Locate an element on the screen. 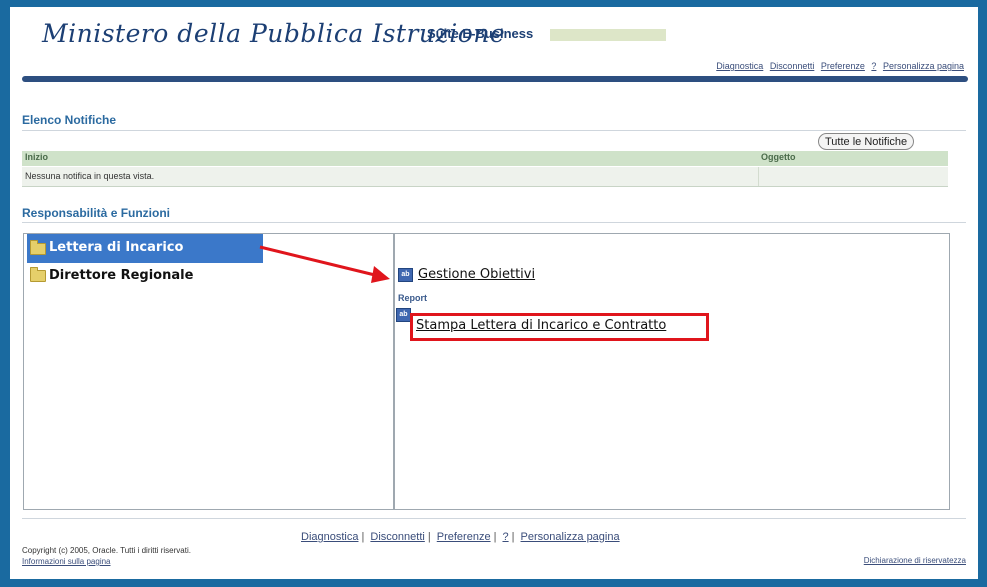 The height and width of the screenshot is (587, 987). annotation-arrow is located at coordinates (324, 264).